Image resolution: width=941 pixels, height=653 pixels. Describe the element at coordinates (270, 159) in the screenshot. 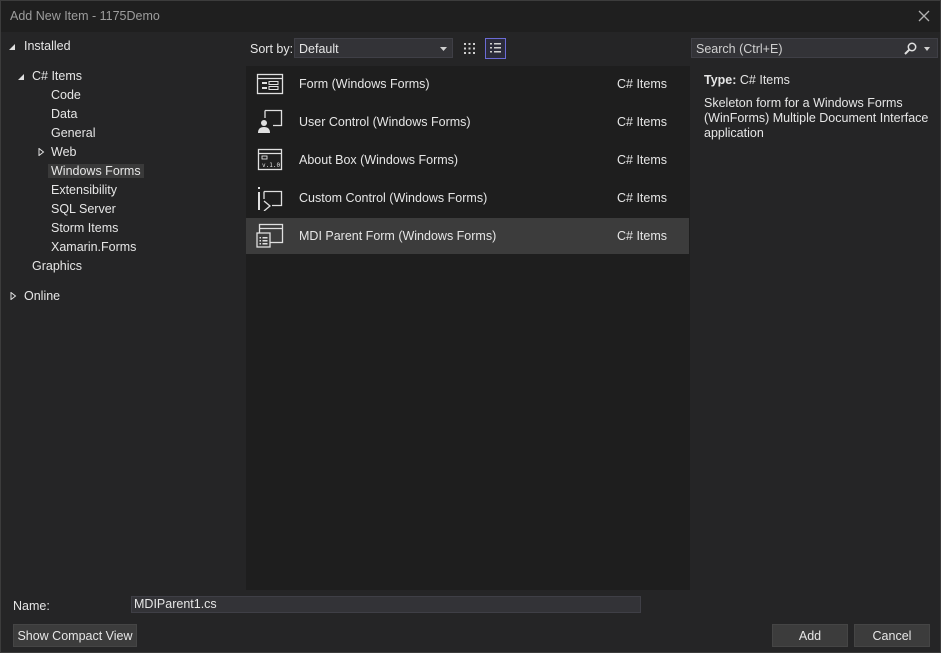

I see `about-box-icon: v.1.0` at that location.